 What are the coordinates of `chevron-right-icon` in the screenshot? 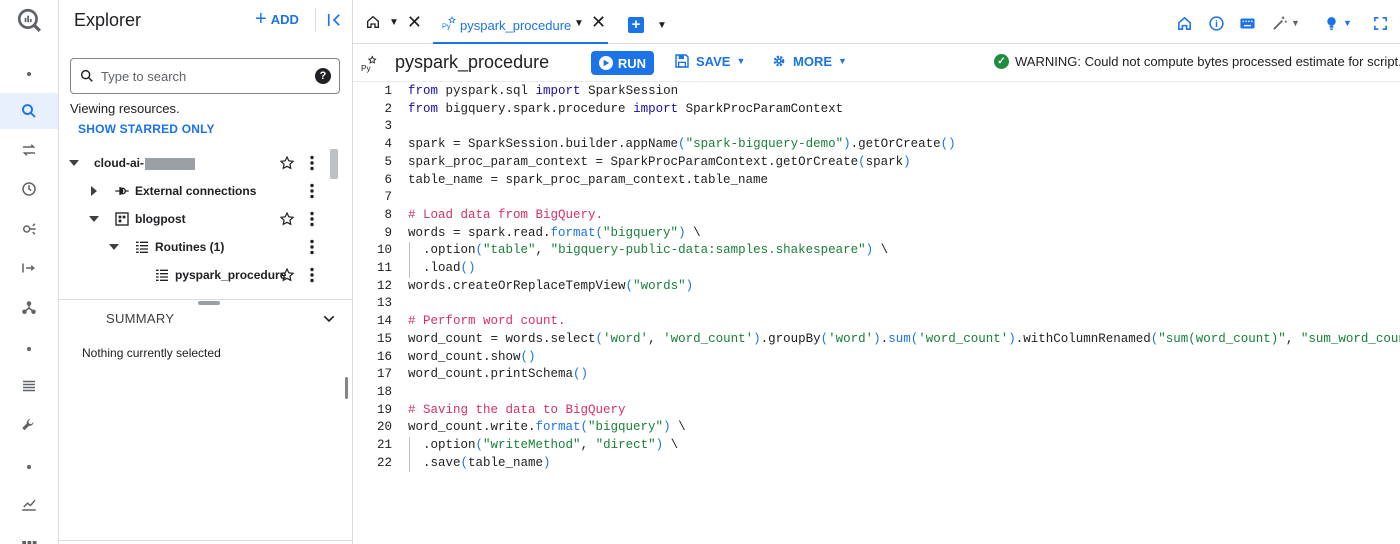 It's located at (94, 191).